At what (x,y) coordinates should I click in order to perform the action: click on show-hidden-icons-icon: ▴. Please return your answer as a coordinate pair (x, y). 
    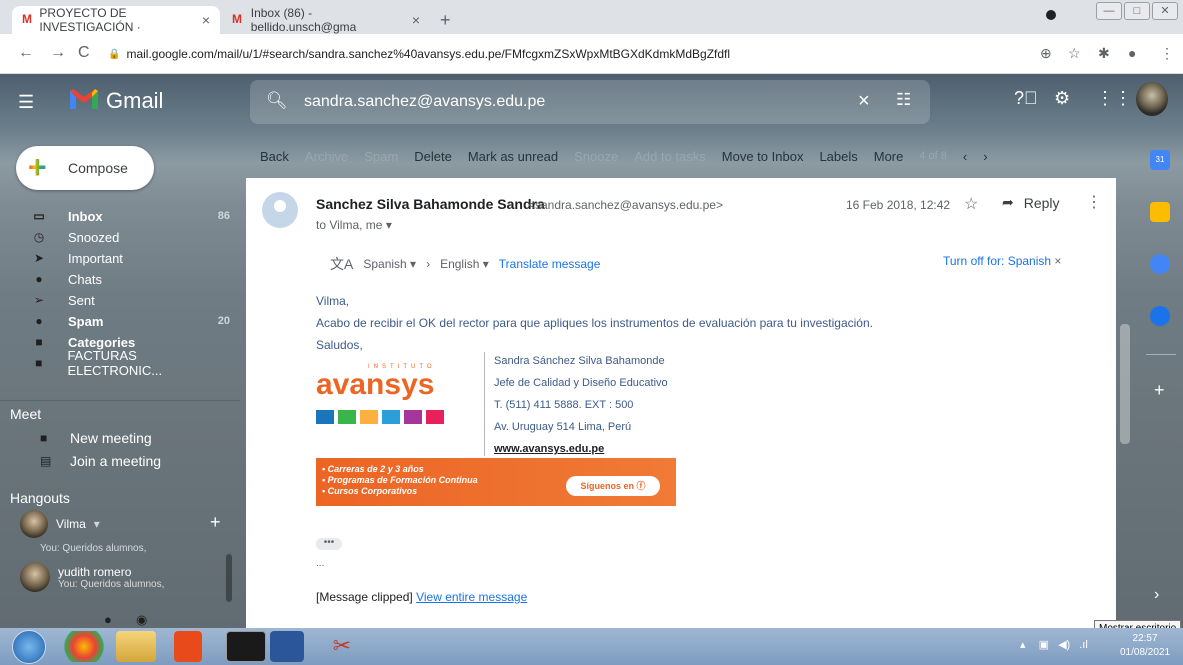
    Looking at the image, I should click on (1023, 645).